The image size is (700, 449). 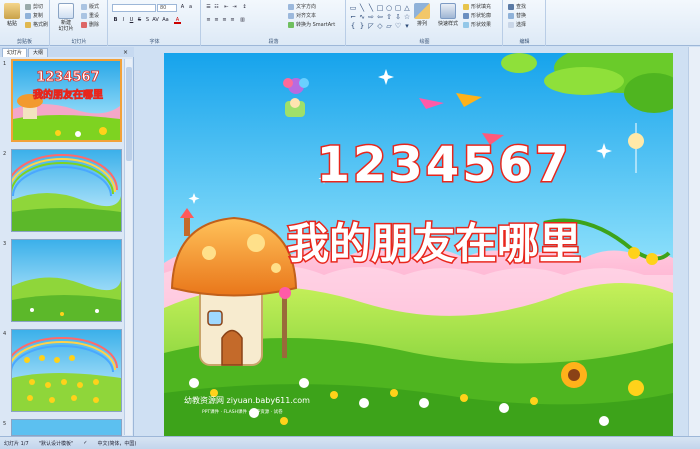 What do you see at coordinates (190, 7) in the screenshot?
I see `shrink-font-button: a` at bounding box center [190, 7].